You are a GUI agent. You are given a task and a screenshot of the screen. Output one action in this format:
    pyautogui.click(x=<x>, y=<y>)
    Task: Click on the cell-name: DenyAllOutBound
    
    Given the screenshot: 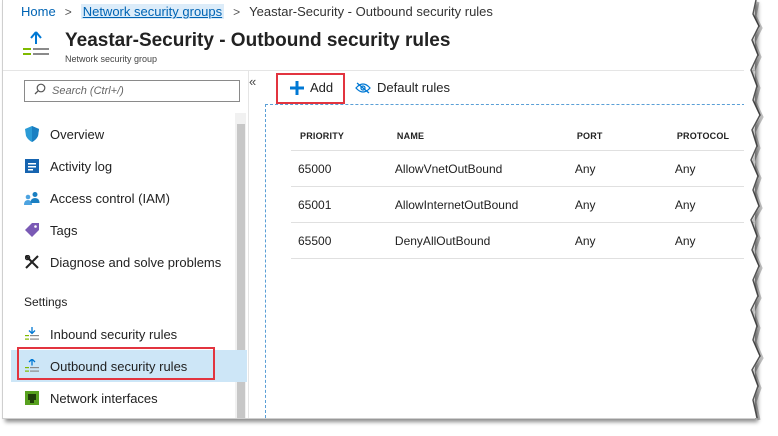 What is the action you would take?
    pyautogui.click(x=477, y=240)
    